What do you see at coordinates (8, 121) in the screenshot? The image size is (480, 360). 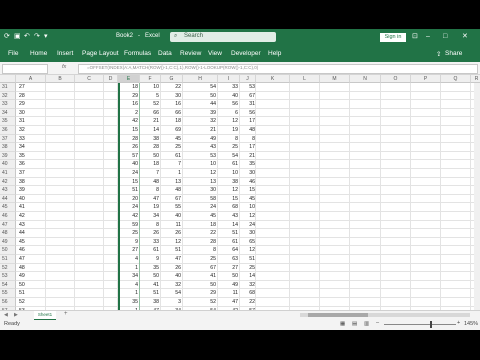 I see `row-header: 35` at bounding box center [8, 121].